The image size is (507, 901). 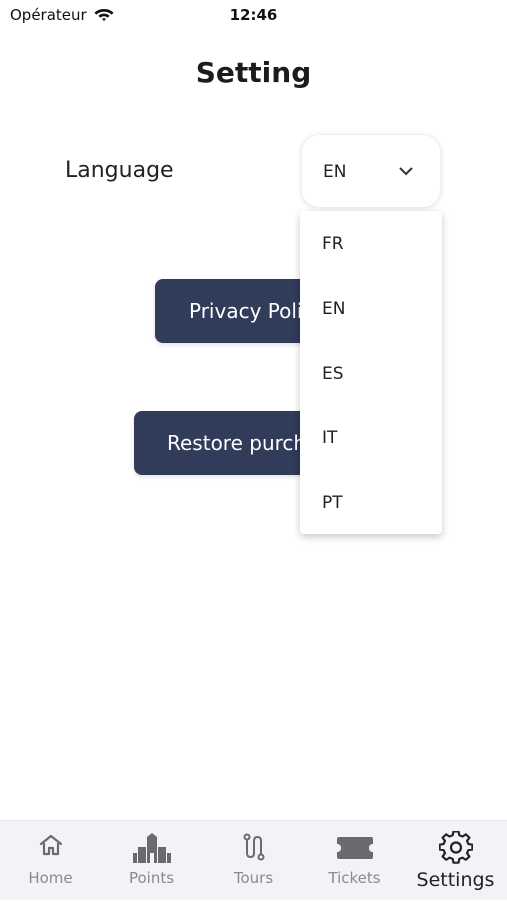 What do you see at coordinates (455, 880) in the screenshot?
I see `tab-settings-label: Settings` at bounding box center [455, 880].